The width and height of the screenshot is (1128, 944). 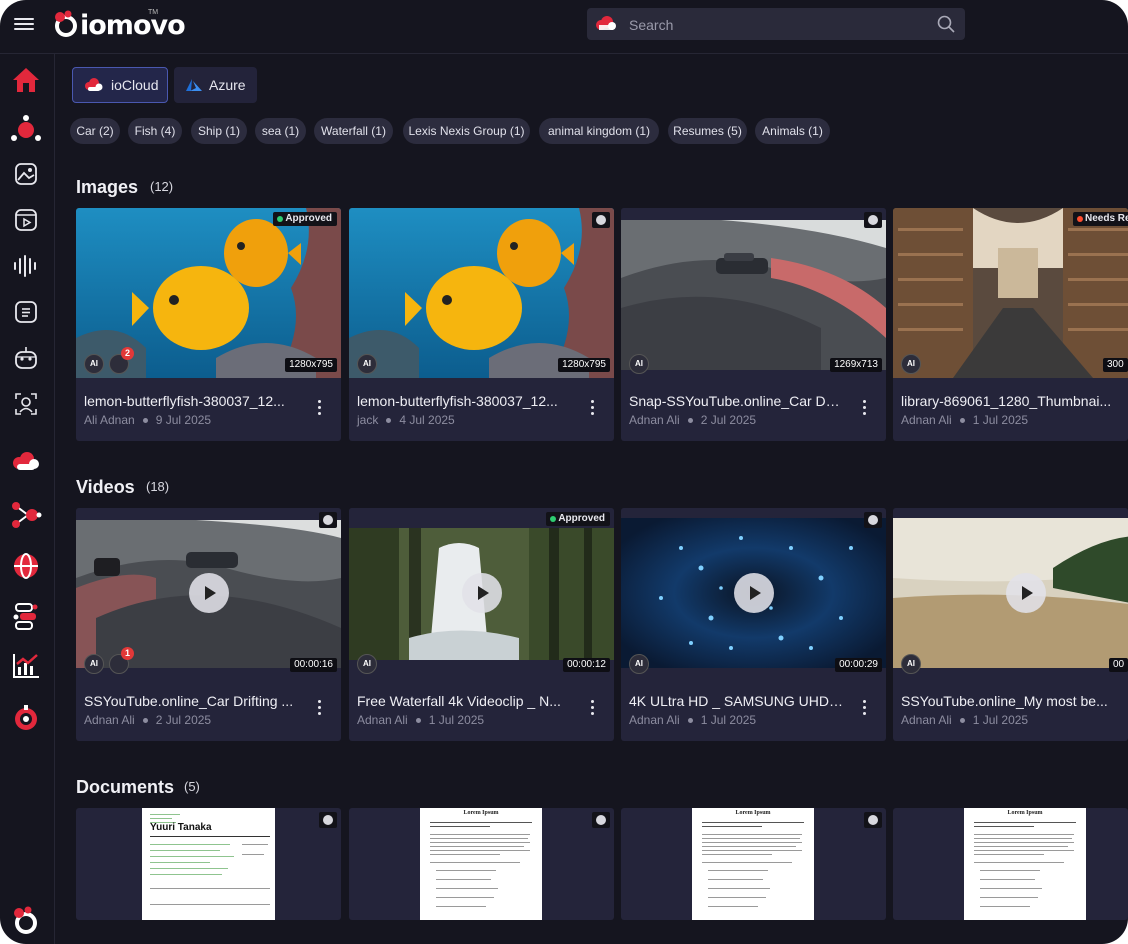 What do you see at coordinates (133, 25) in the screenshot?
I see `logo-text: iomovo` at bounding box center [133, 25].